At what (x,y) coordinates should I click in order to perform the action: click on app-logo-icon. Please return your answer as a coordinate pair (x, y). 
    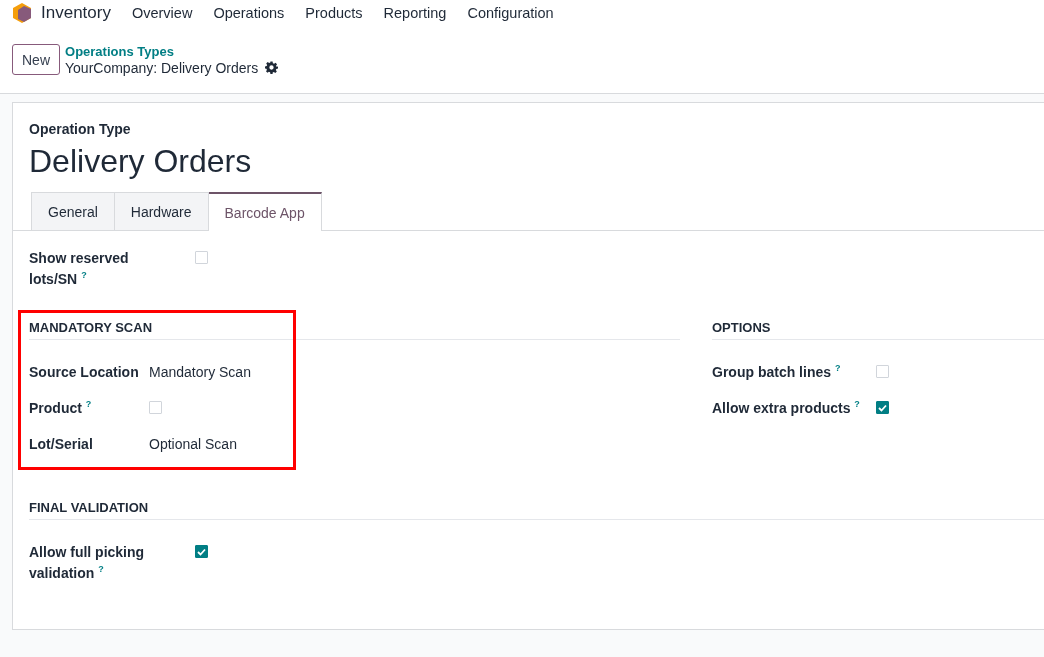
    Looking at the image, I should click on (22, 13).